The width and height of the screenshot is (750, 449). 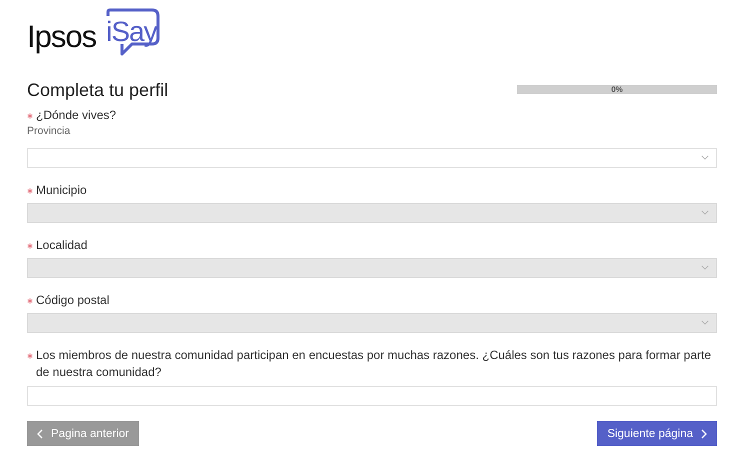 I want to click on next-page-button: Siguiente página, so click(x=657, y=433).